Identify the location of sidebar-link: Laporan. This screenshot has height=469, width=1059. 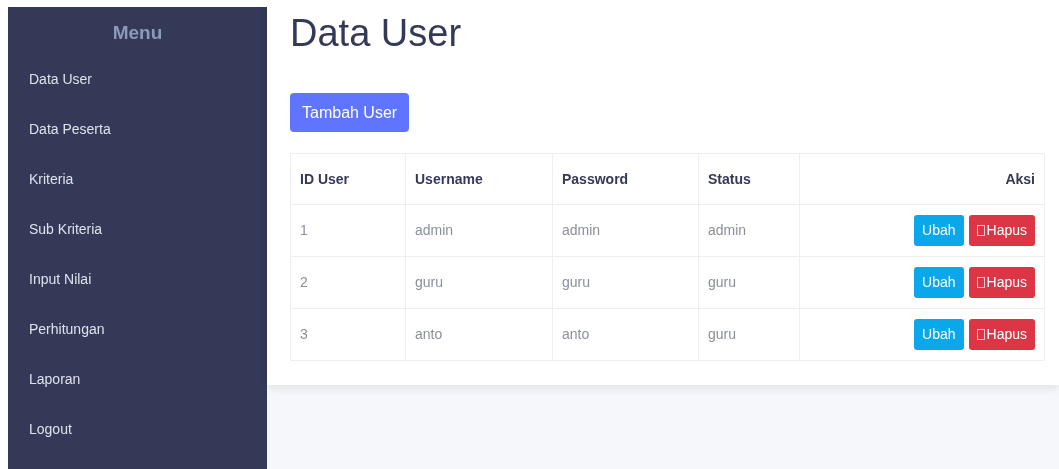
(137, 393).